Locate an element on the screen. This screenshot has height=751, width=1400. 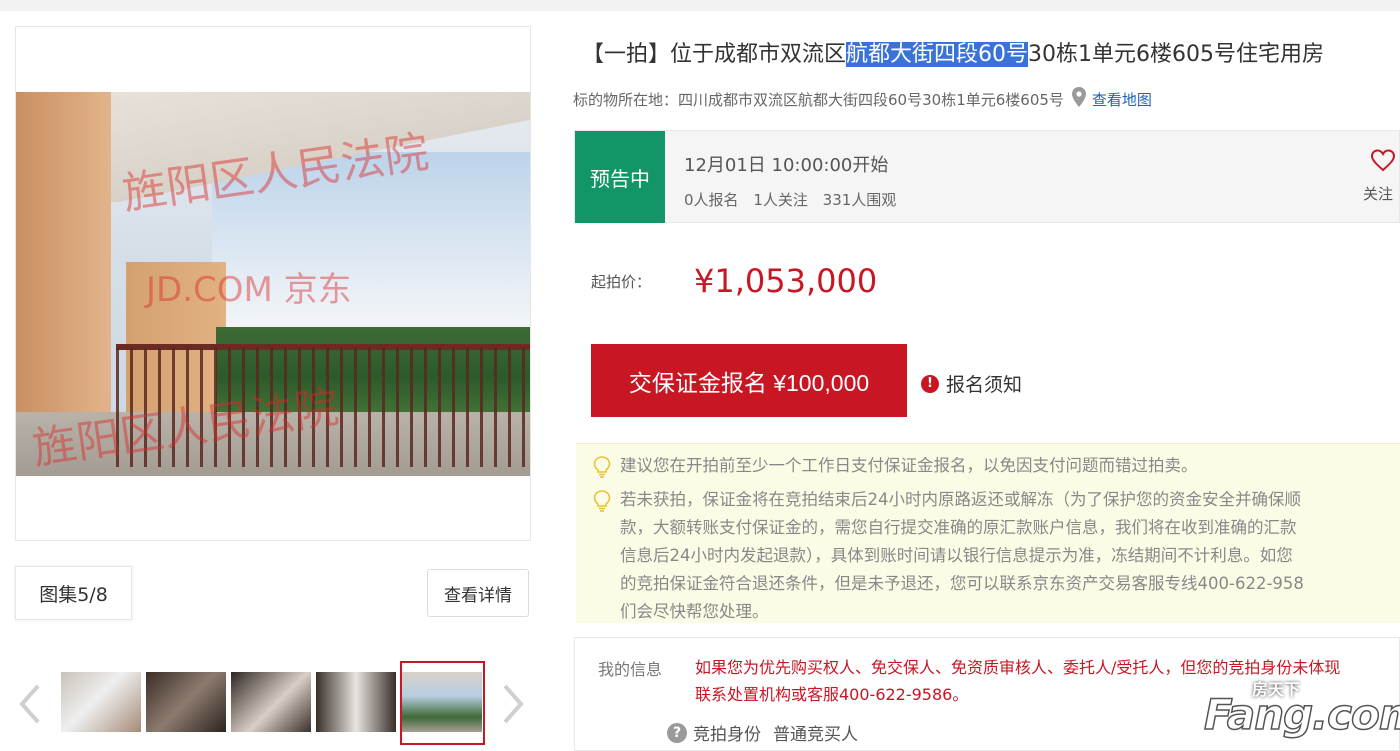
page-title: 【一拍】位于成都市双流区航都大街四段60号30栋1单元6楼605号住宅用房 is located at coordinates (953, 52).